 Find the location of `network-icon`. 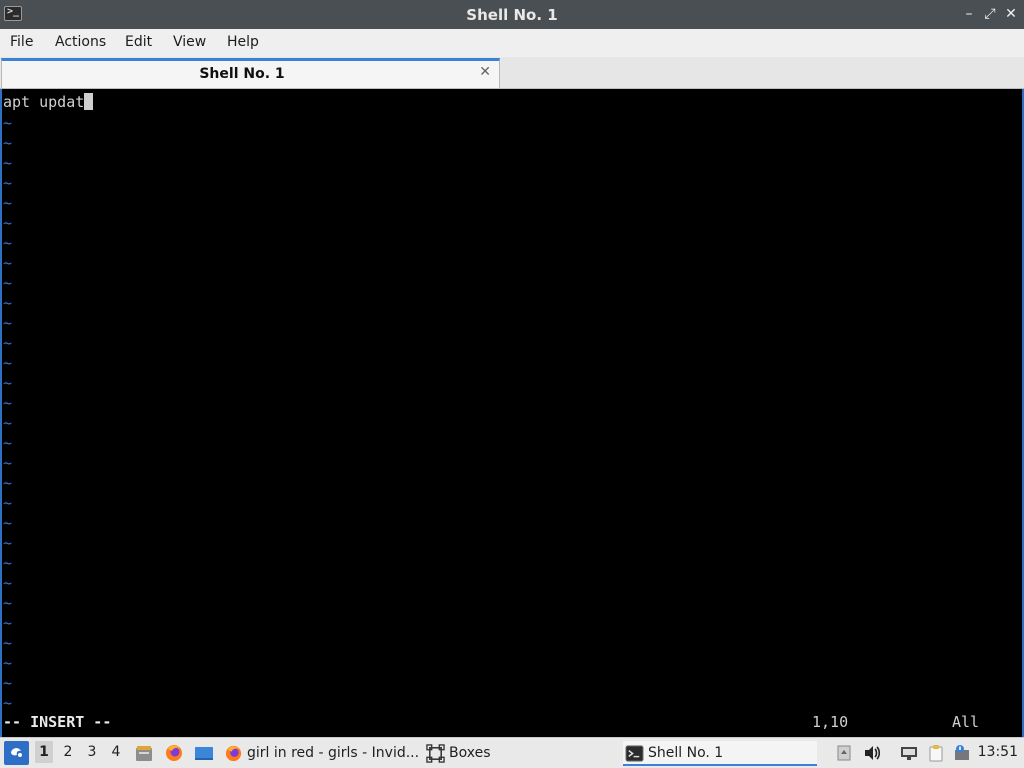

network-icon is located at coordinates (909, 753).